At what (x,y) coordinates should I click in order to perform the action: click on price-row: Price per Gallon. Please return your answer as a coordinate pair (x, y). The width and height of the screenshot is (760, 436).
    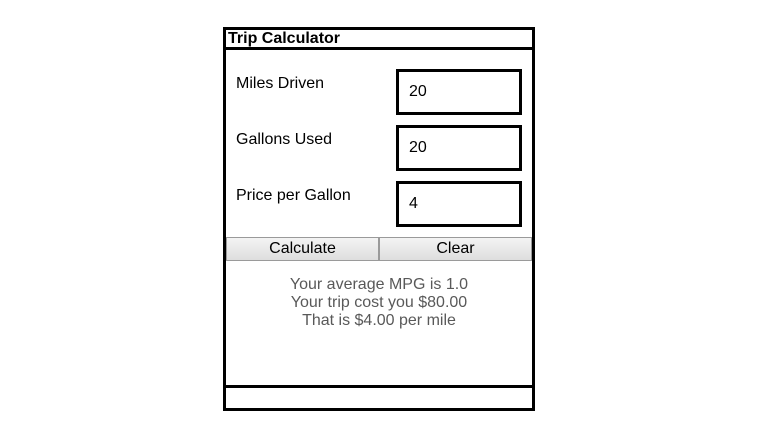
    Looking at the image, I should click on (379, 204).